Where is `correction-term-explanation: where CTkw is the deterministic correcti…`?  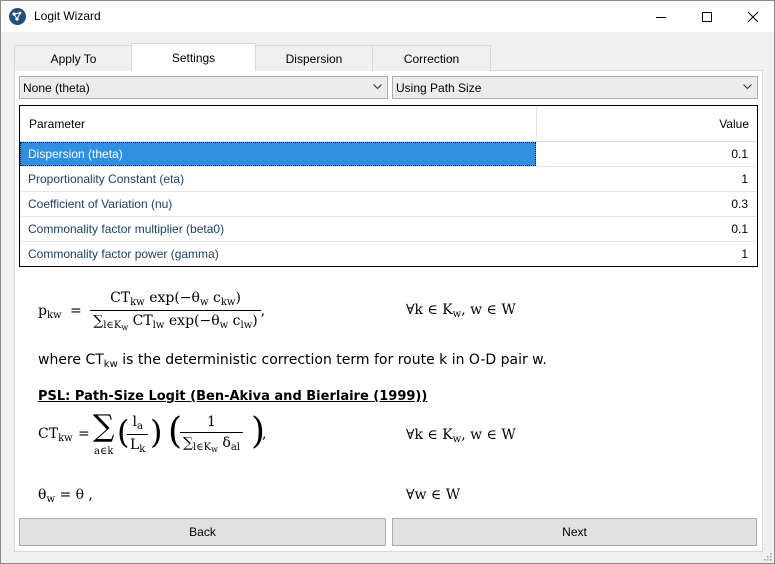 correction-term-explanation: where CTkw is the deterministic correcti… is located at coordinates (292, 361).